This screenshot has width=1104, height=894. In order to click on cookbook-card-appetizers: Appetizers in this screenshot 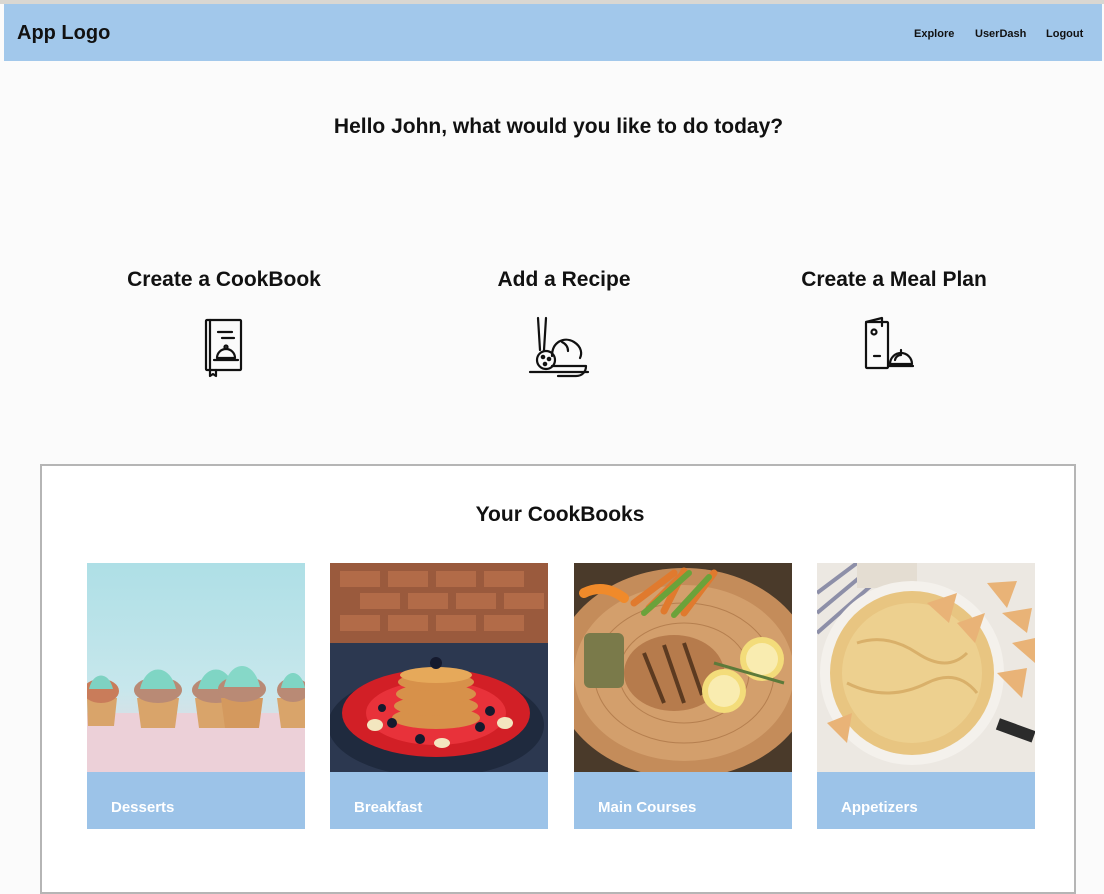, I will do `click(926, 697)`.